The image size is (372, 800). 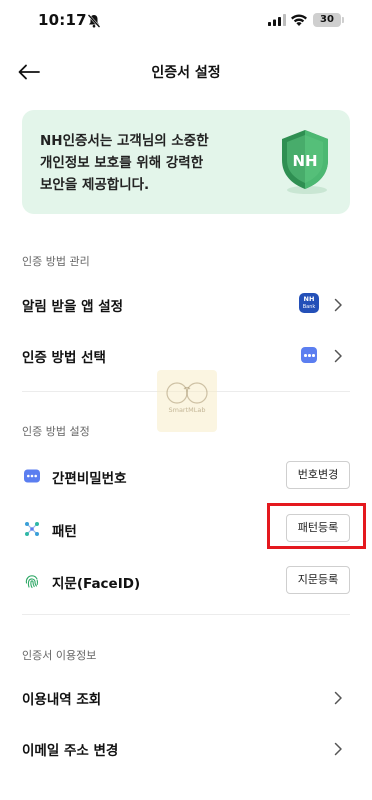 What do you see at coordinates (328, 20) in the screenshot?
I see `battery-indicator: 30` at bounding box center [328, 20].